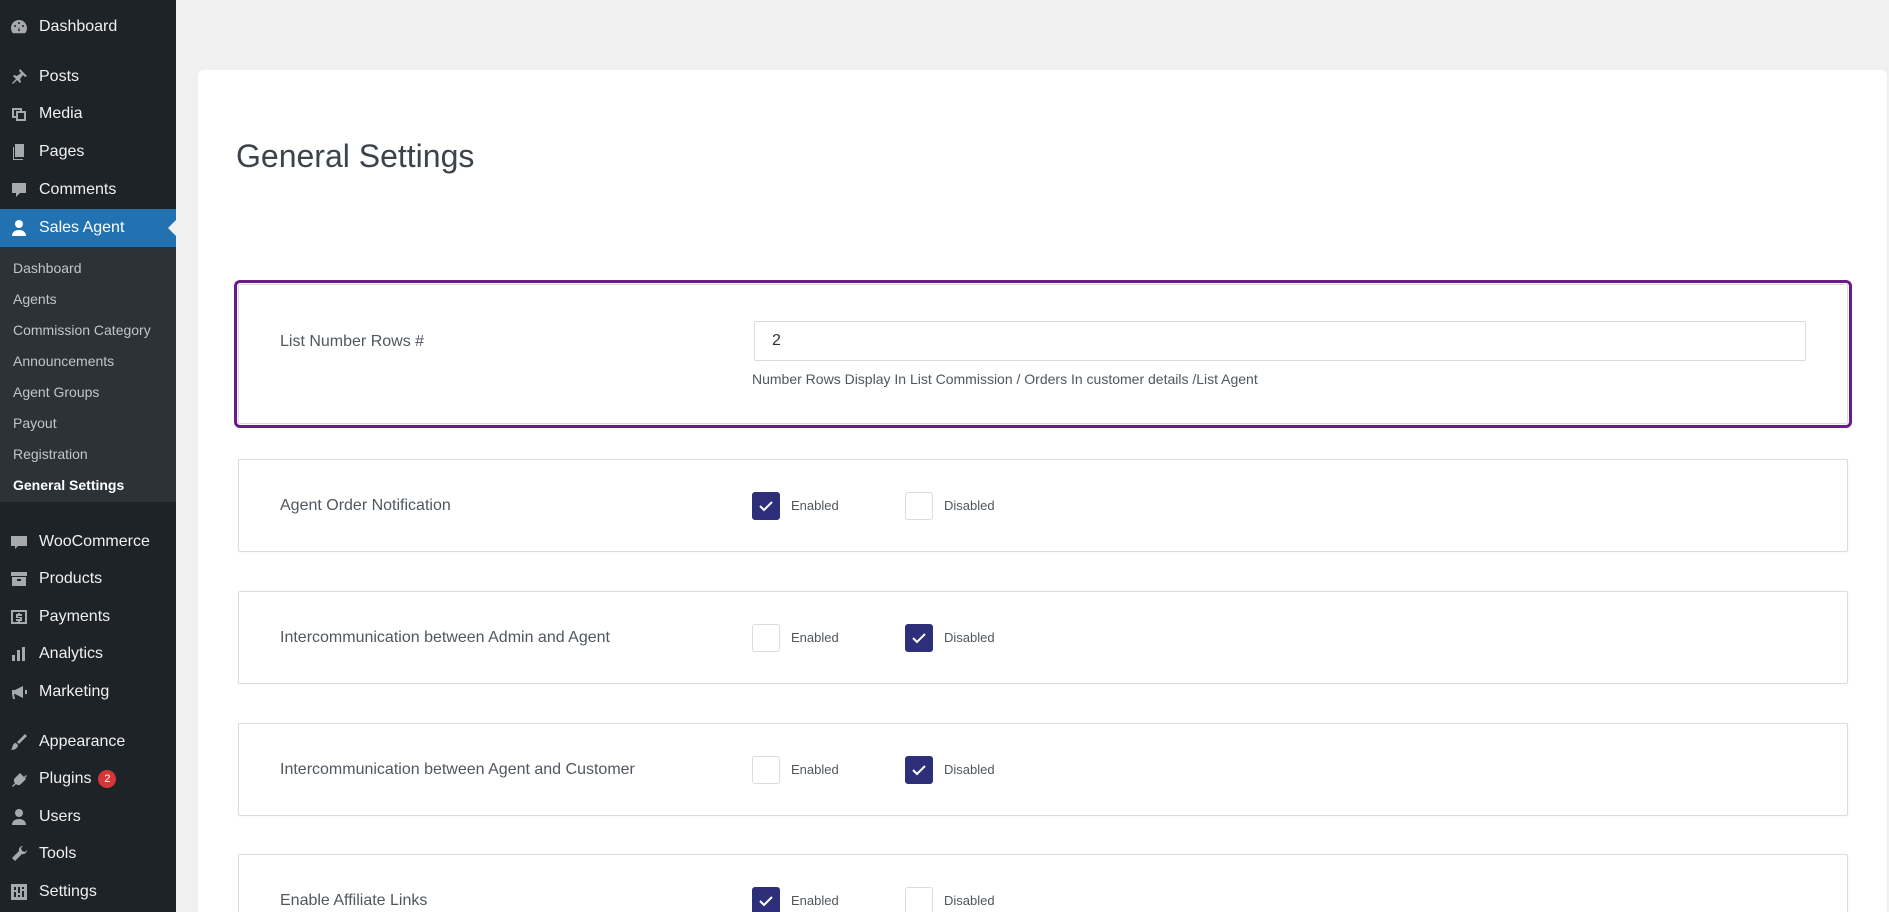  Describe the element at coordinates (56, 392) in the screenshot. I see `submenu-agent-groups: Agent Groups` at that location.